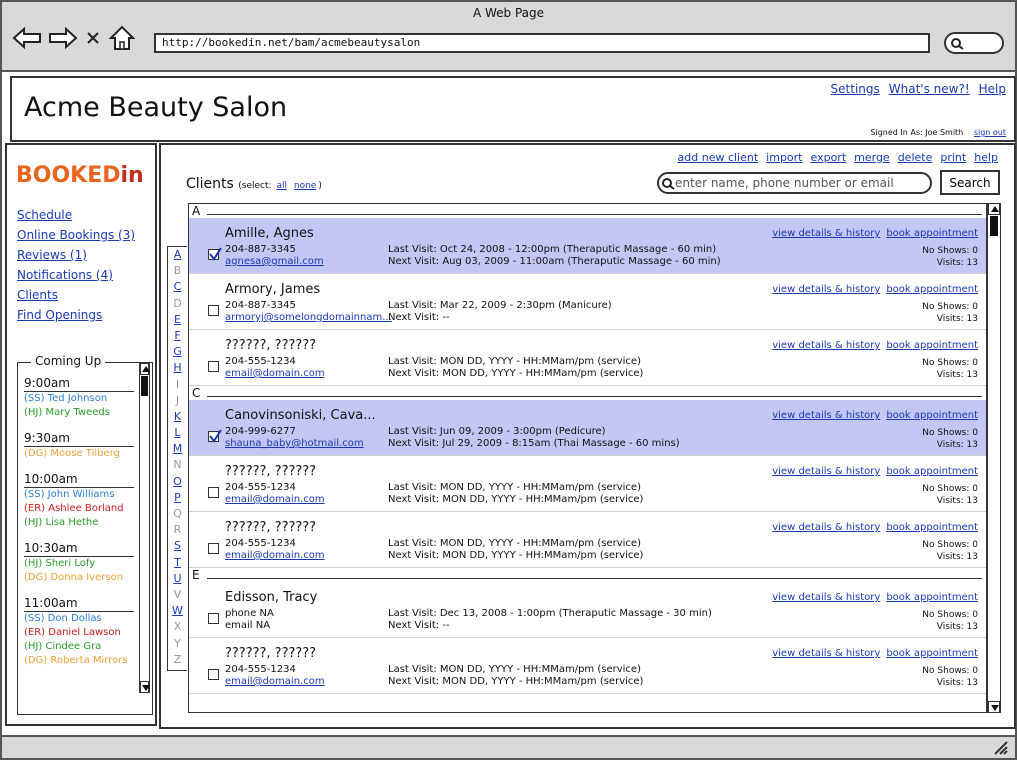 This screenshot has height=760, width=1017. I want to click on coming-up-appointment: (SS) Don Dollas, so click(82, 619).